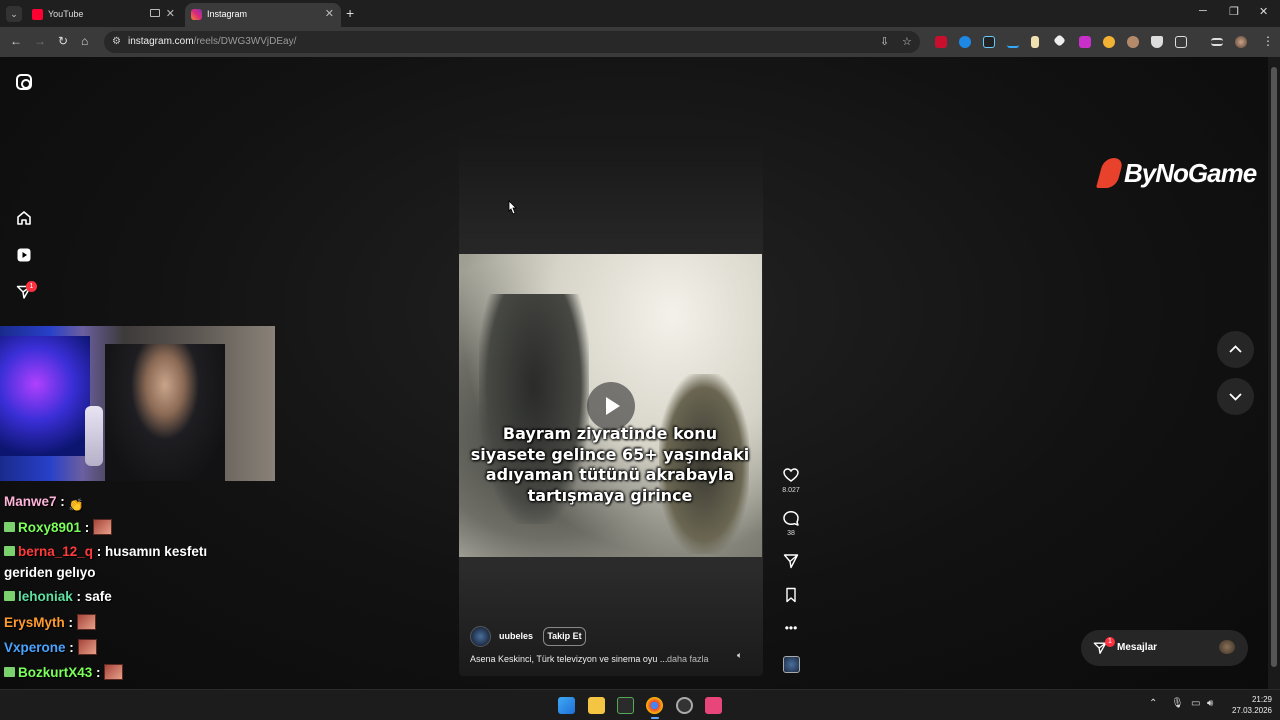 This screenshot has height=720, width=1280. I want to click on tray-overflow-icon: ⌃, so click(1153, 703).